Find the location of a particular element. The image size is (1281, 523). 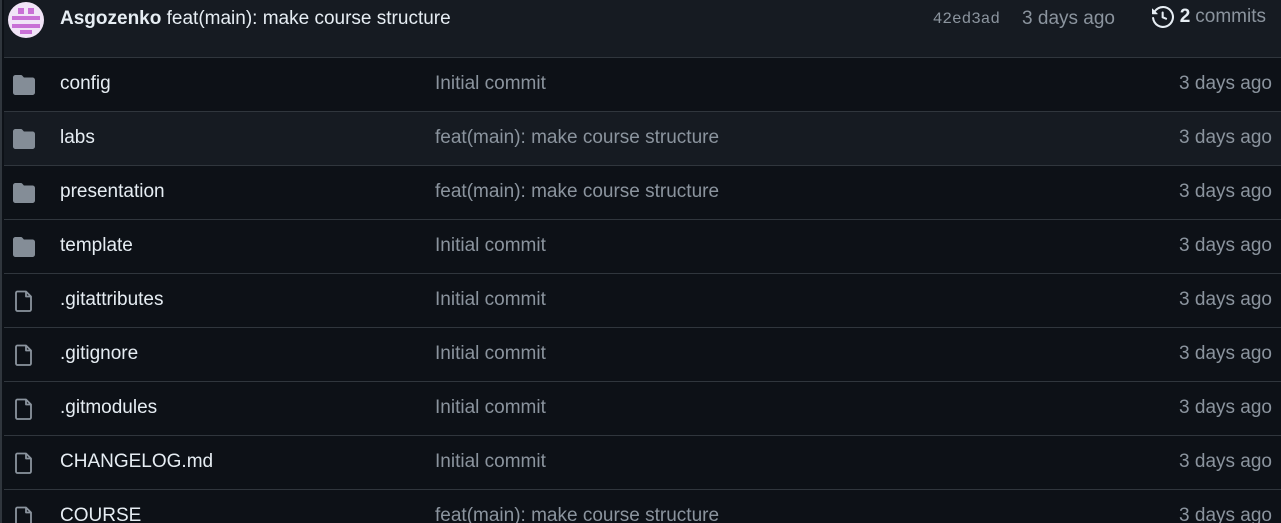

commit-author: Asgozenko is located at coordinates (110, 18).